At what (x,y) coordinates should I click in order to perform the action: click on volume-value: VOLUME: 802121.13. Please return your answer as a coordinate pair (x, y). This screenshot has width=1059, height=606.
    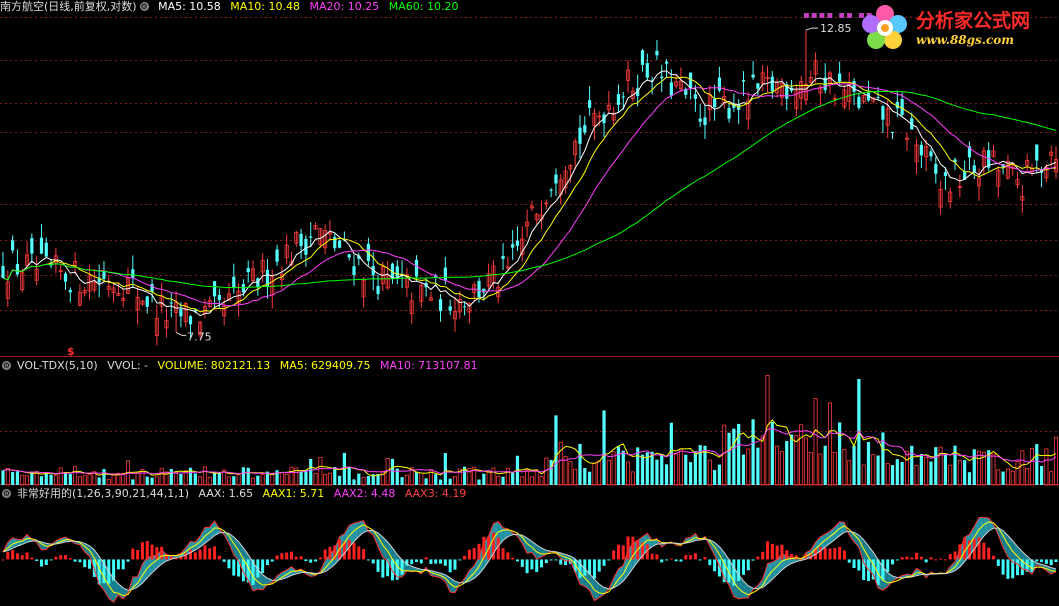
    Looking at the image, I should click on (214, 365).